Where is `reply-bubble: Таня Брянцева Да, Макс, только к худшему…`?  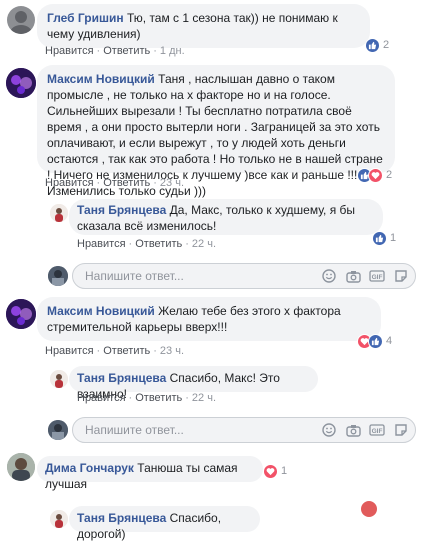
reply-bubble: Таня Брянцева Да, Макс, только к худшему… is located at coordinates (226, 217).